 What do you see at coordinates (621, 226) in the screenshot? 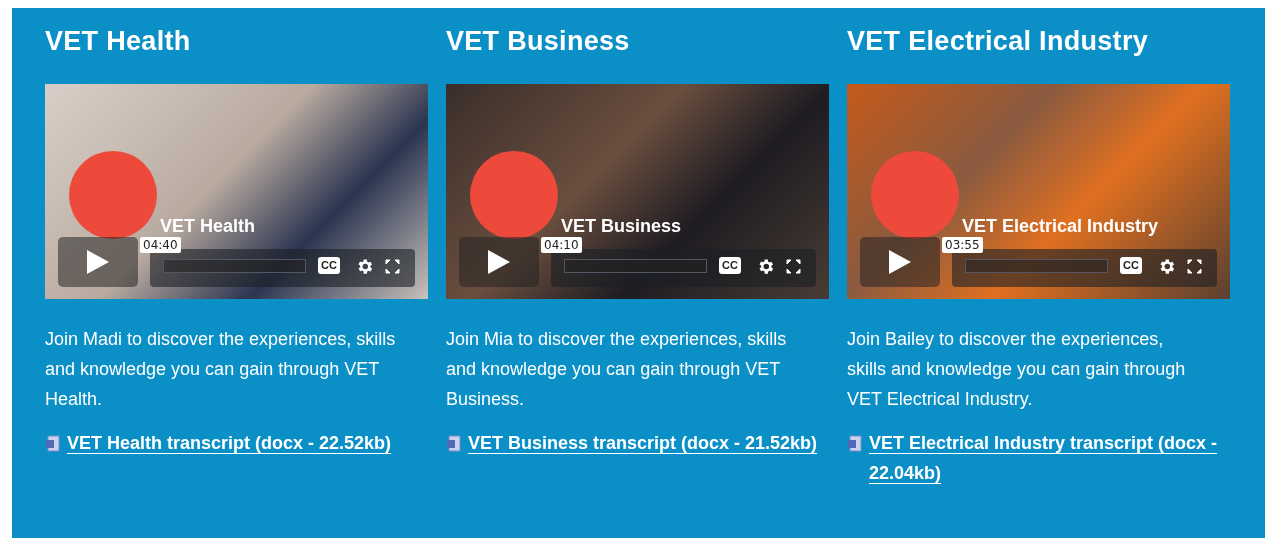
I see `video-title: VET Business` at bounding box center [621, 226].